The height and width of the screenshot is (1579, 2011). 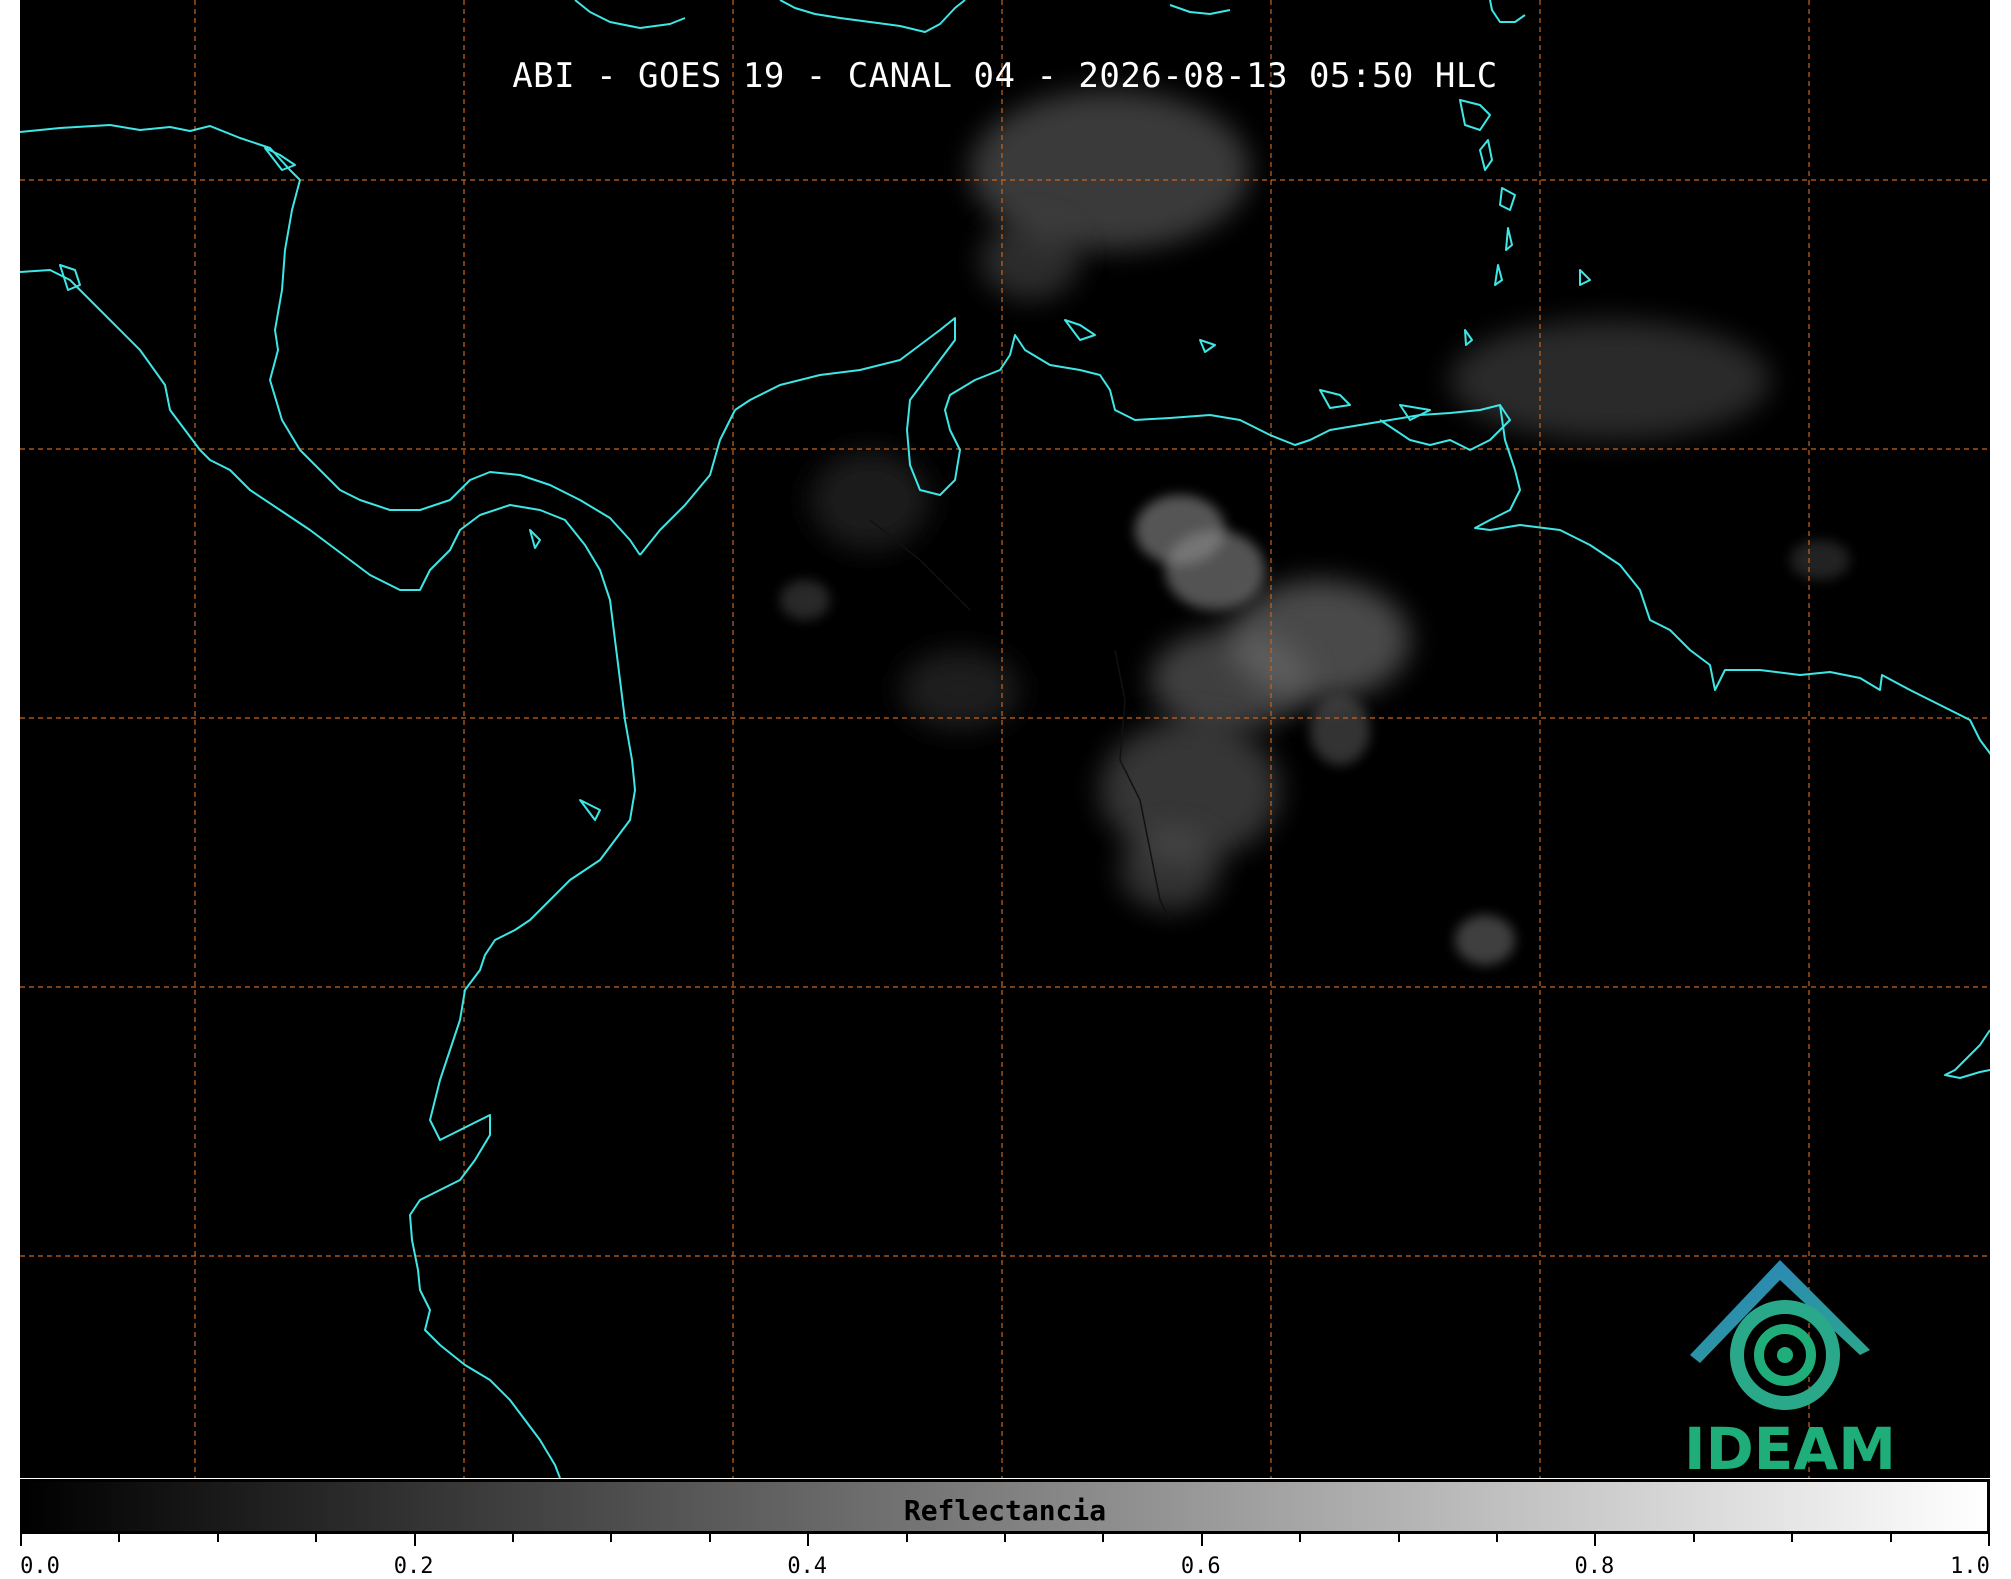 What do you see at coordinates (1005, 1510) in the screenshot?
I see `colorbar-label: Reflectancia` at bounding box center [1005, 1510].